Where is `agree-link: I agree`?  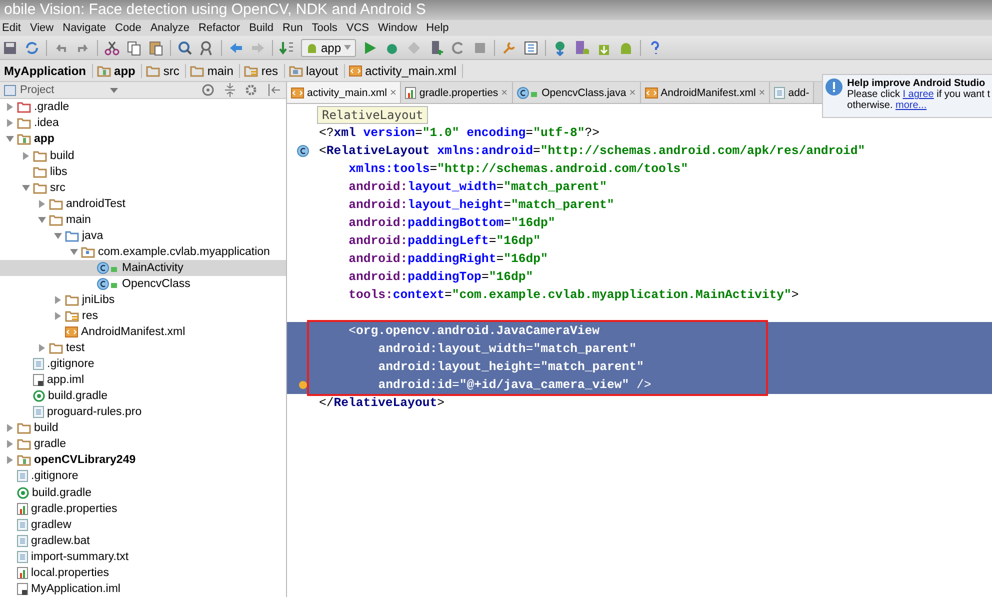 agree-link: I agree is located at coordinates (918, 94).